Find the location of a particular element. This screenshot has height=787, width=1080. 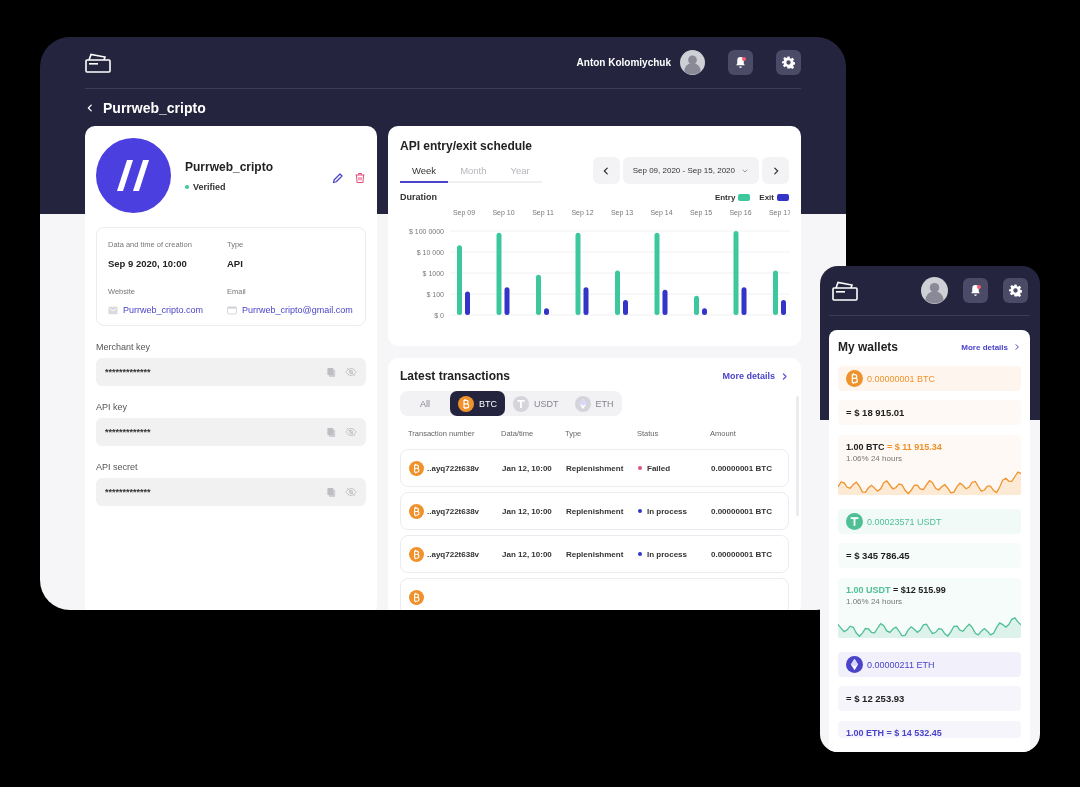

merchant-name: Purrweb_cripto is located at coordinates (230, 167).